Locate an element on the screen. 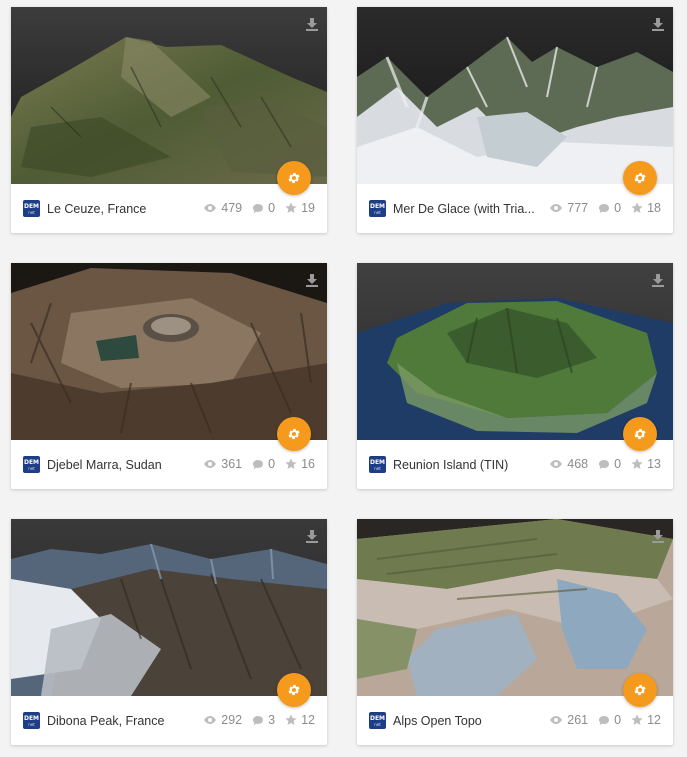  model-card: DEM net Djebel Marra, Sudan 361 0 16 is located at coordinates (169, 376).